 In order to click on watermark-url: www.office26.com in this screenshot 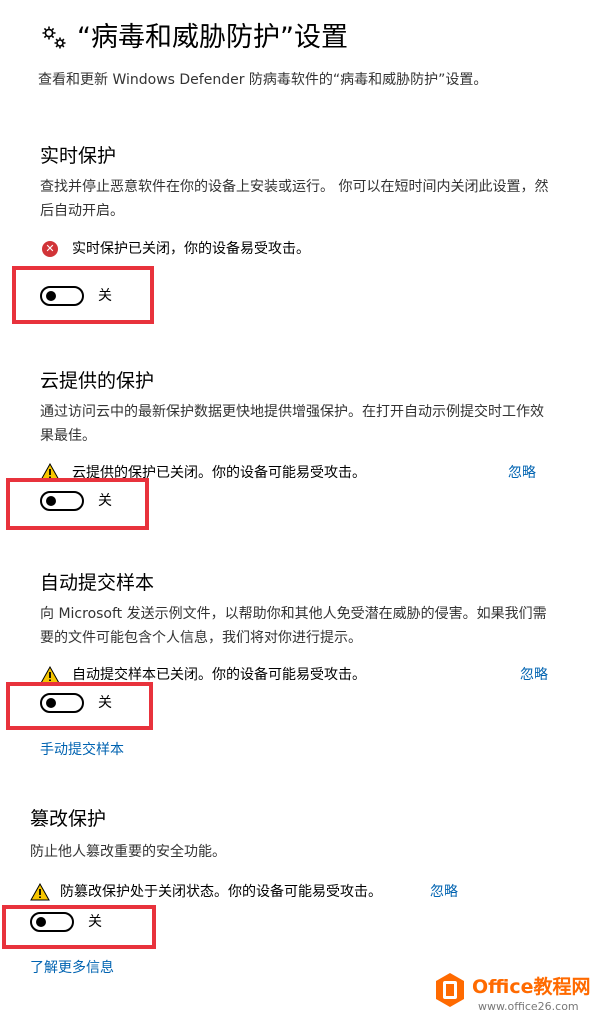, I will do `click(528, 1006)`.